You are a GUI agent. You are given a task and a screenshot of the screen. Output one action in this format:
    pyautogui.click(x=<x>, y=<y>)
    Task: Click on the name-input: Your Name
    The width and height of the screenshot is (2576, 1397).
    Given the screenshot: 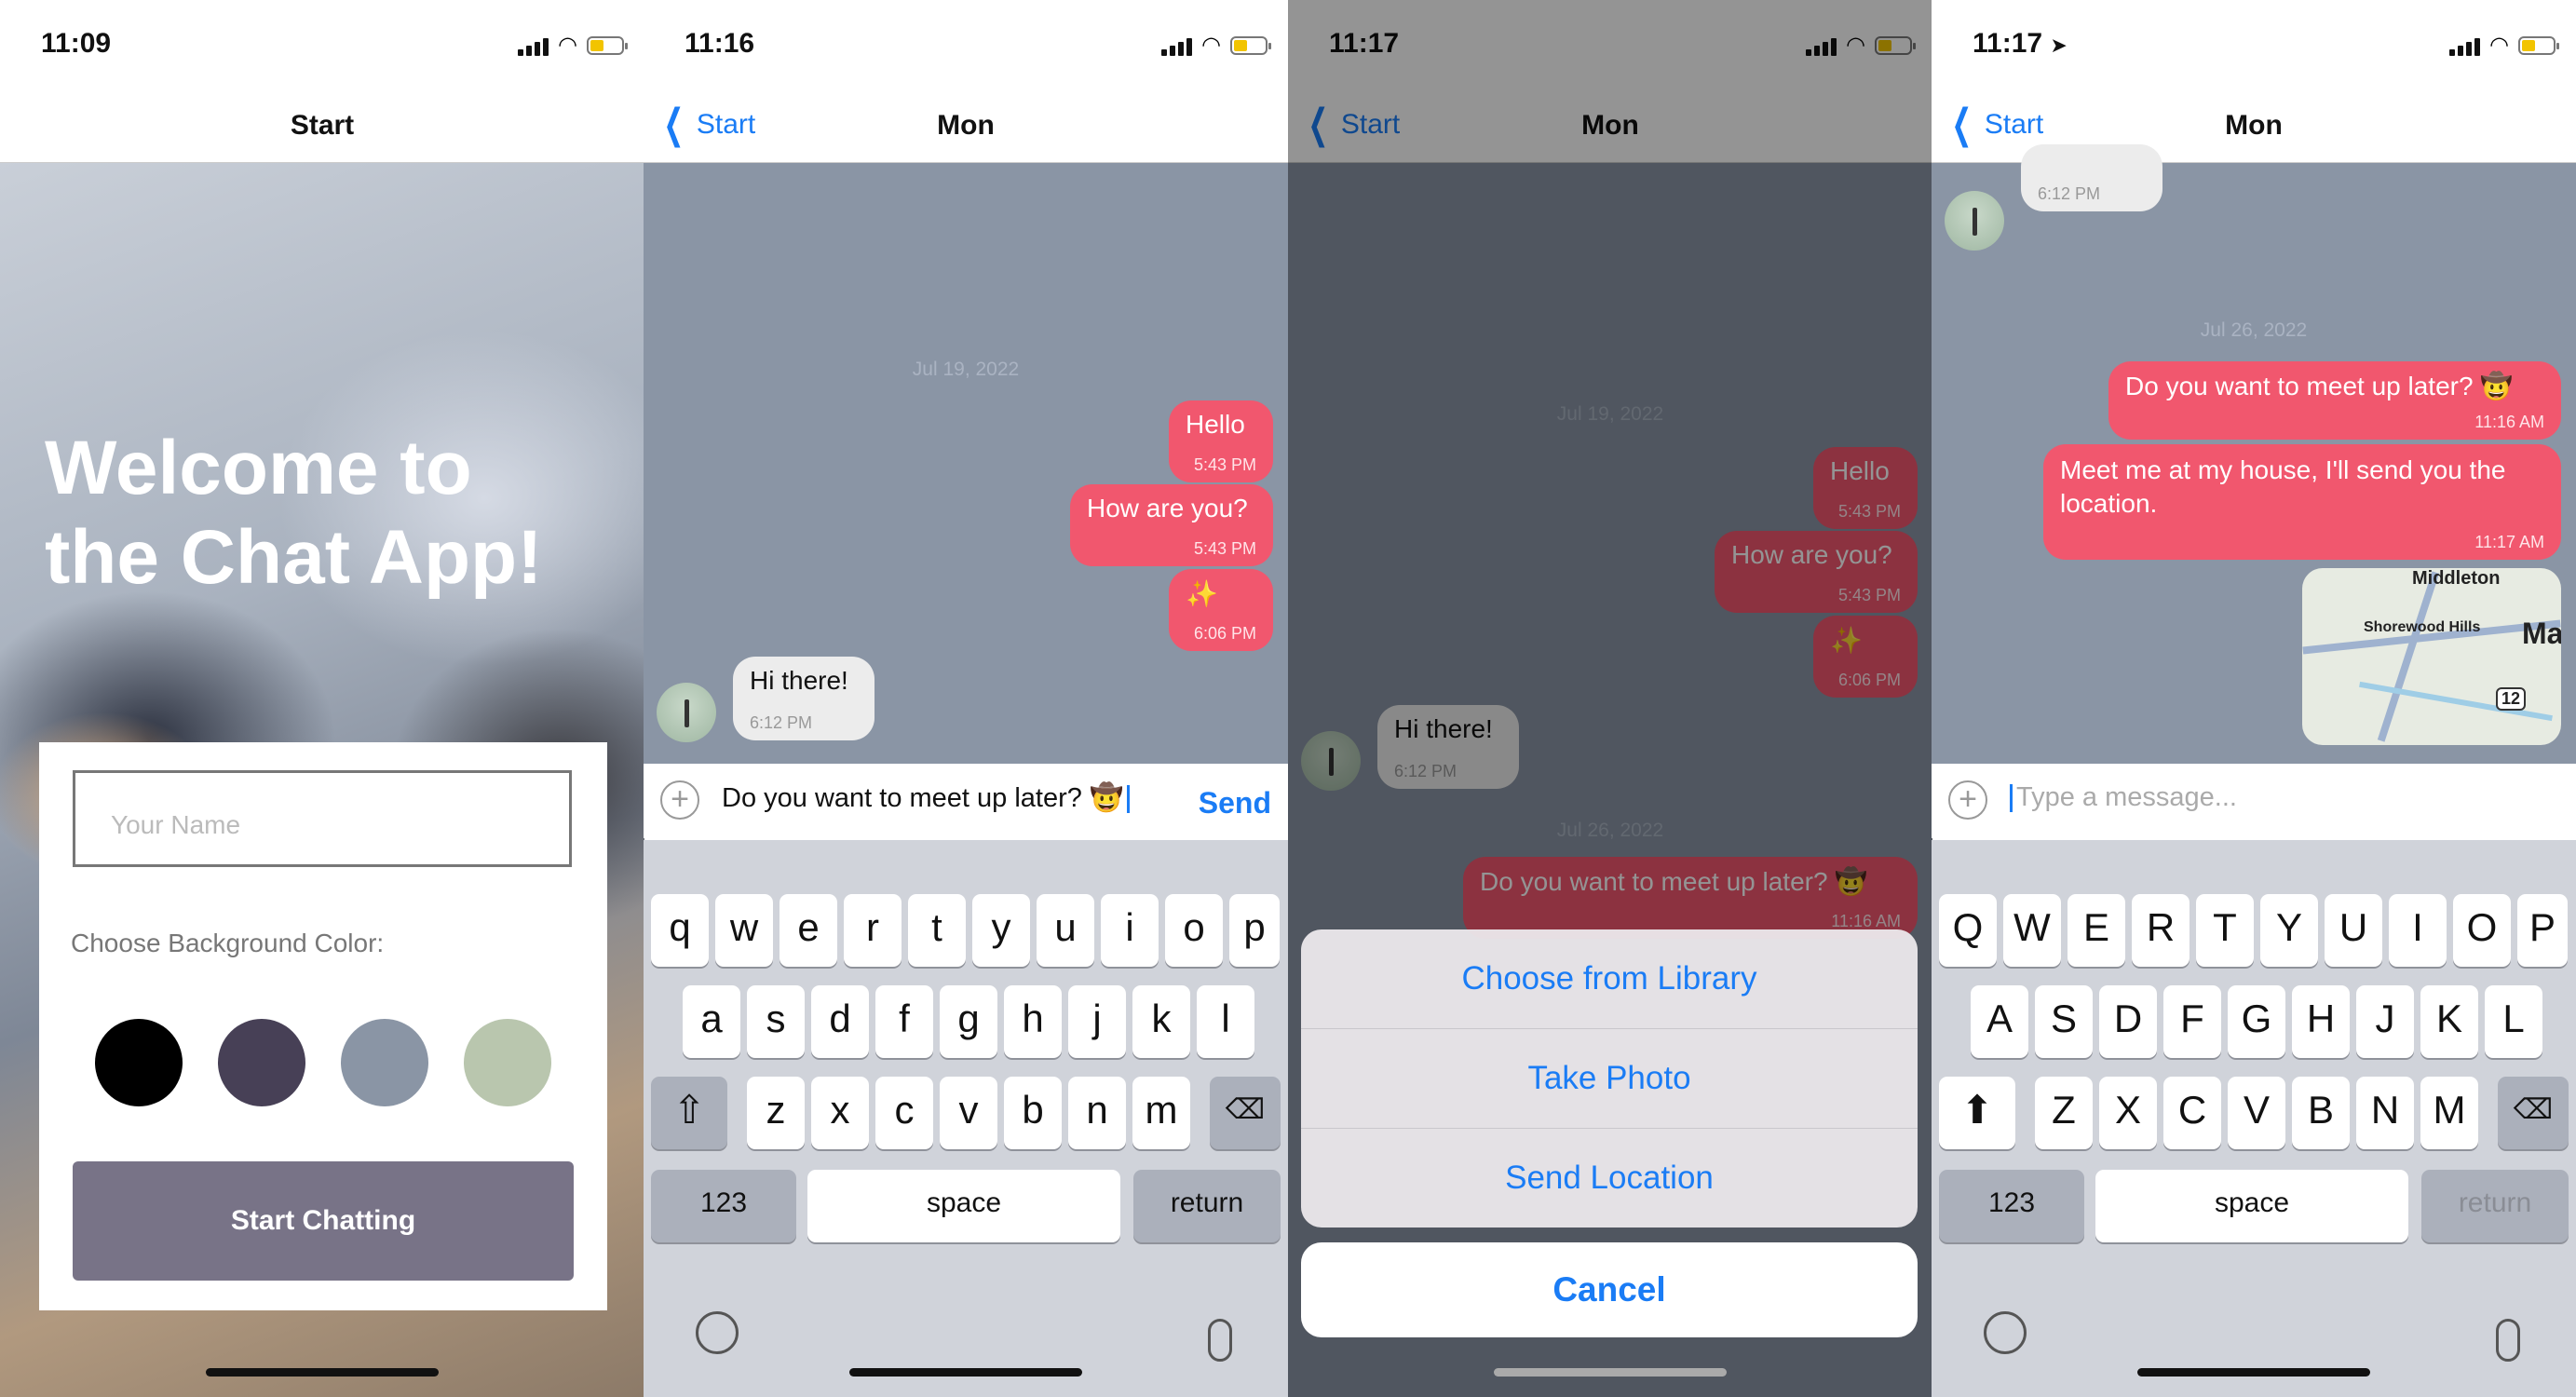 What is the action you would take?
    pyautogui.click(x=322, y=819)
    